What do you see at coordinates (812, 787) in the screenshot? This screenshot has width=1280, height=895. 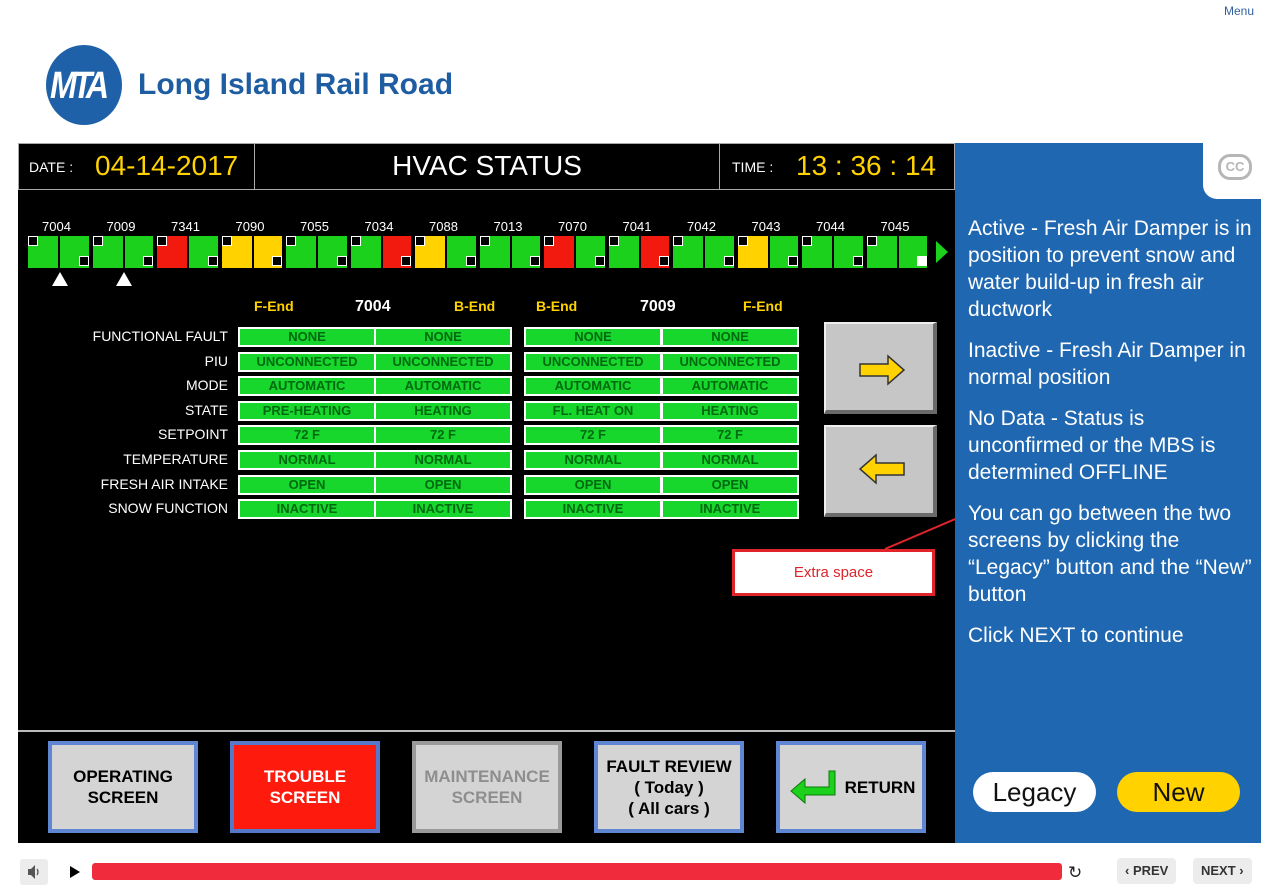 I see `return-arrow-icon` at bounding box center [812, 787].